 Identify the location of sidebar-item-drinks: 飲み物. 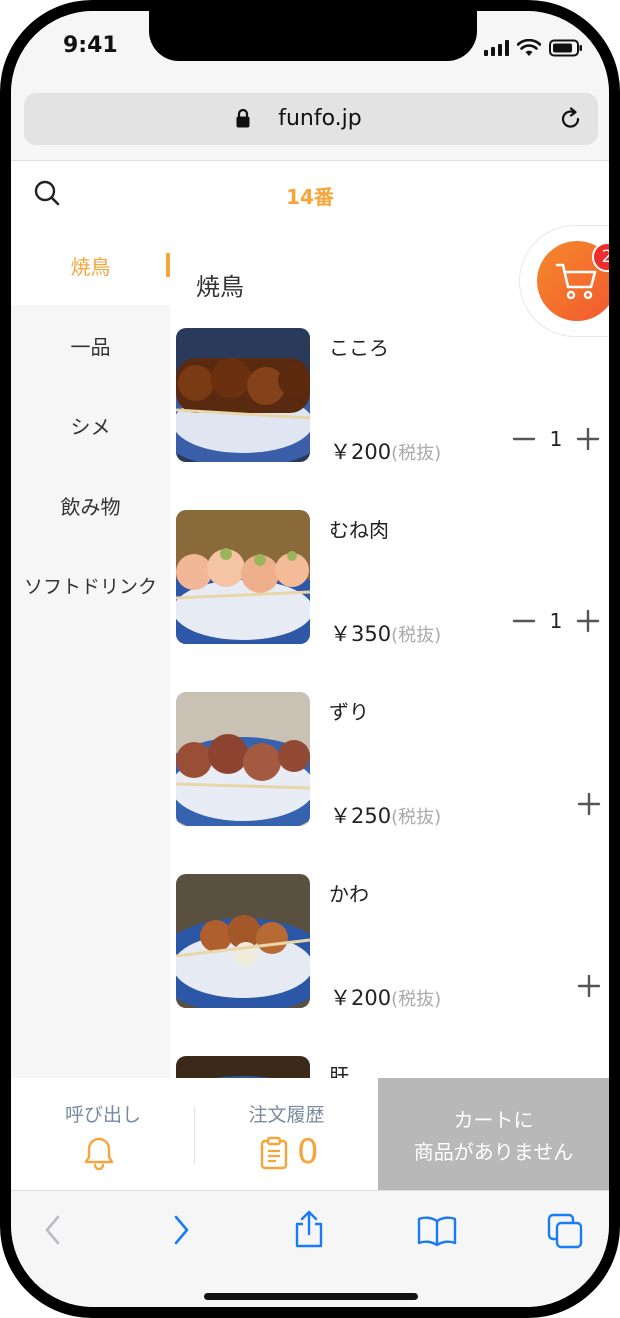
(90, 505).